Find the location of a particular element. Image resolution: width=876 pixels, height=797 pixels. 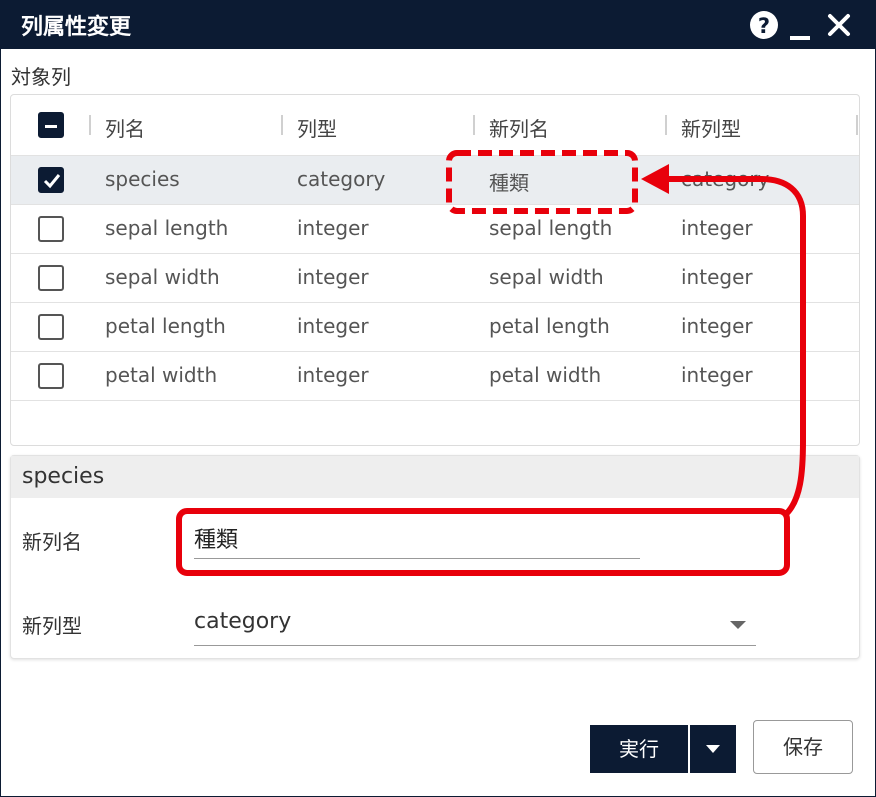

cell-column-name: petal length is located at coordinates (165, 326).